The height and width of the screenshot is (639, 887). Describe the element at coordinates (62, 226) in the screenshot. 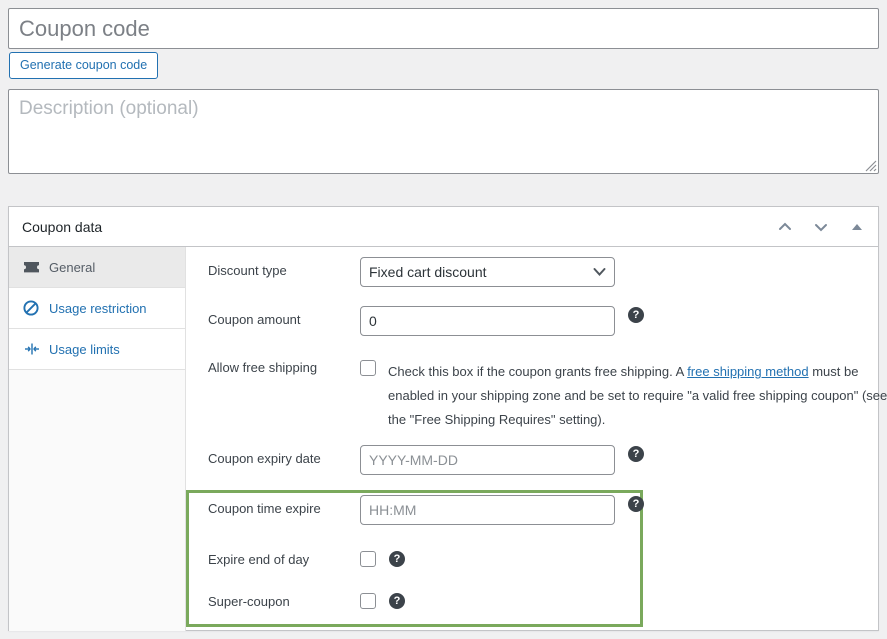

I see `panel-title: Coupon data` at that location.